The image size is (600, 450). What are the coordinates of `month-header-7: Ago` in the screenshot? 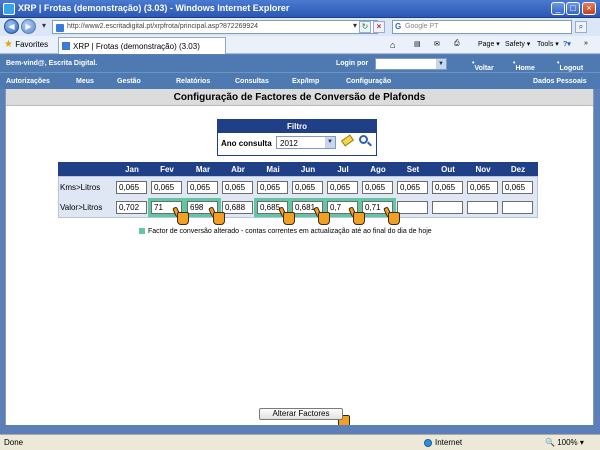 It's located at (378, 169).